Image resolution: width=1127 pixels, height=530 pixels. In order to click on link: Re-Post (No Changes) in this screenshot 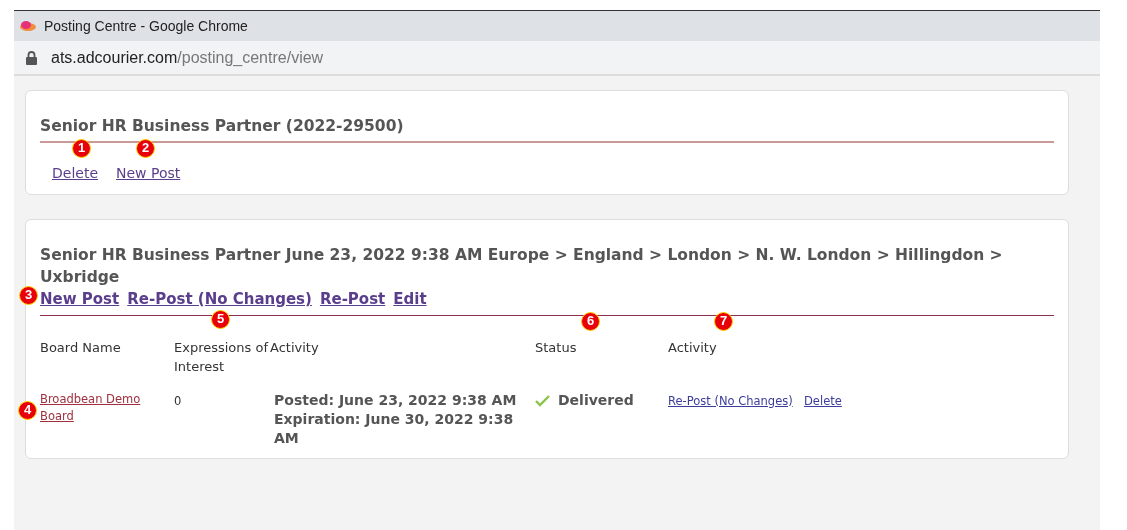, I will do `click(219, 299)`.